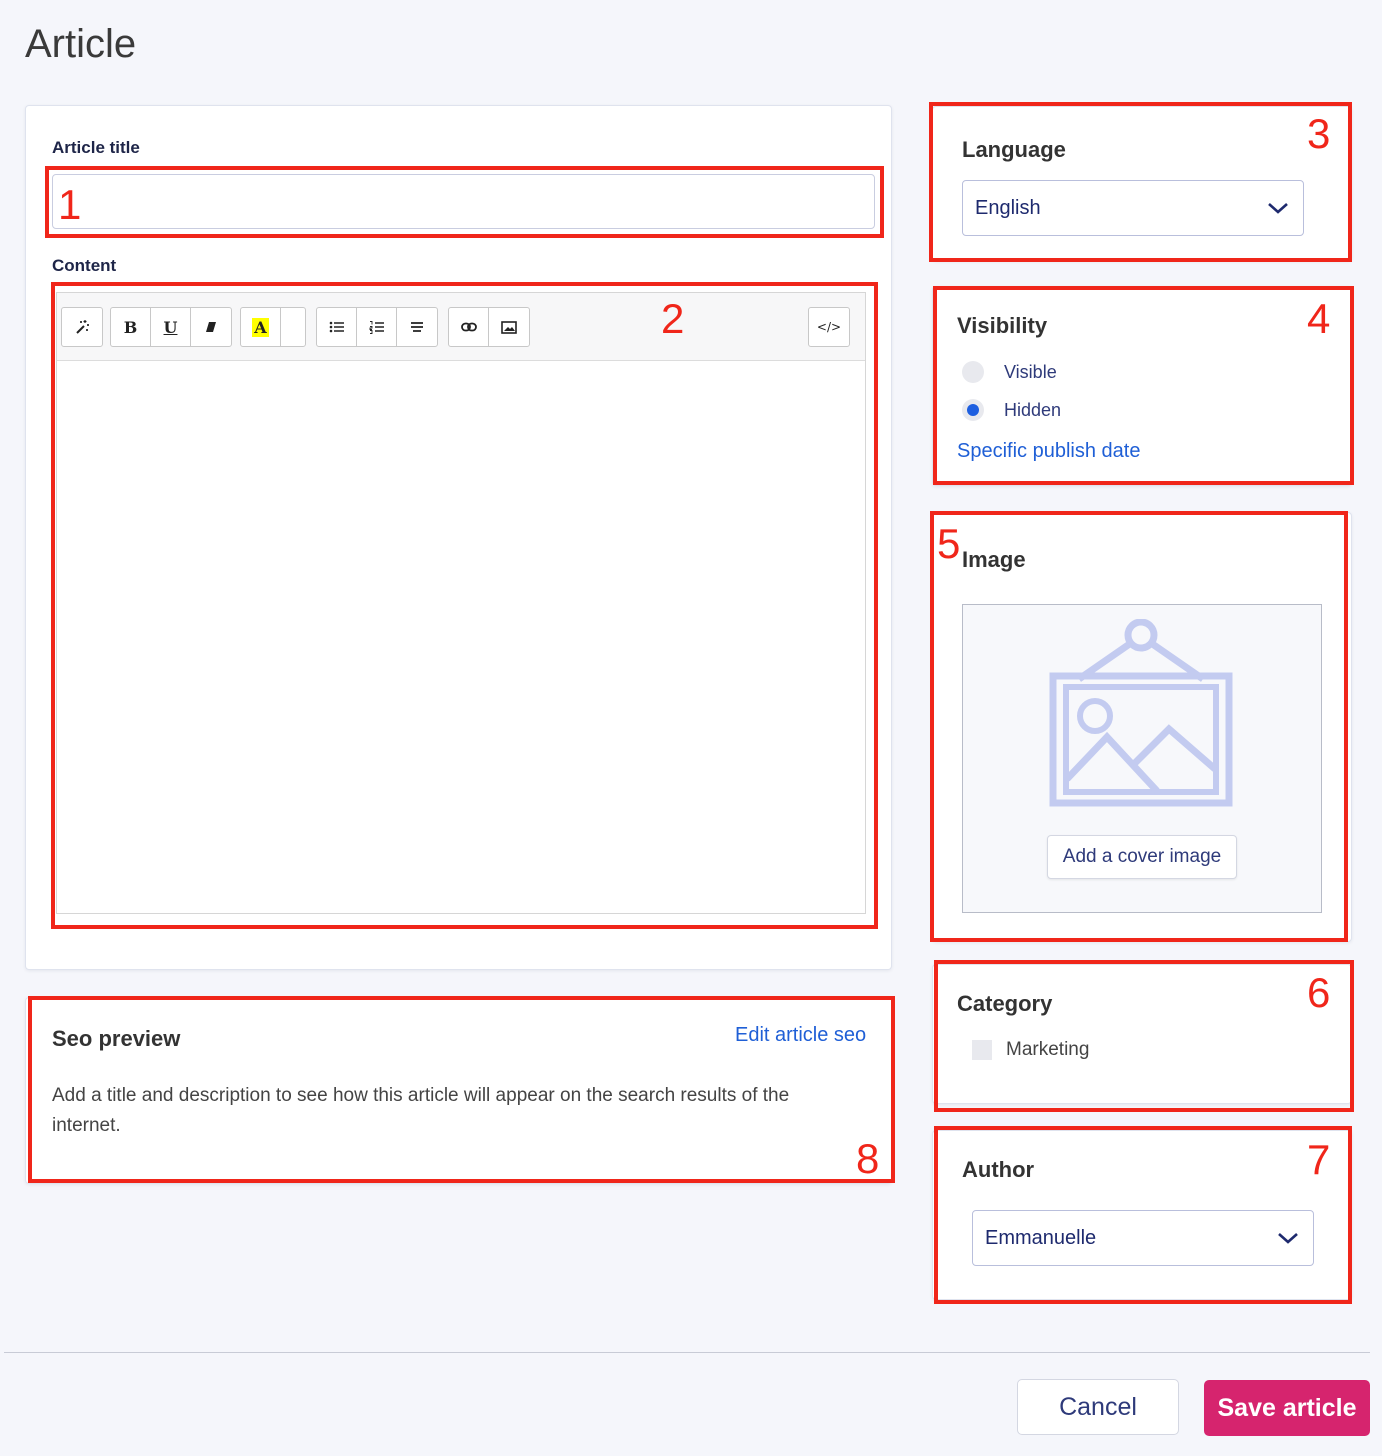  What do you see at coordinates (1287, 1408) in the screenshot?
I see `save-article-button: Save article` at bounding box center [1287, 1408].